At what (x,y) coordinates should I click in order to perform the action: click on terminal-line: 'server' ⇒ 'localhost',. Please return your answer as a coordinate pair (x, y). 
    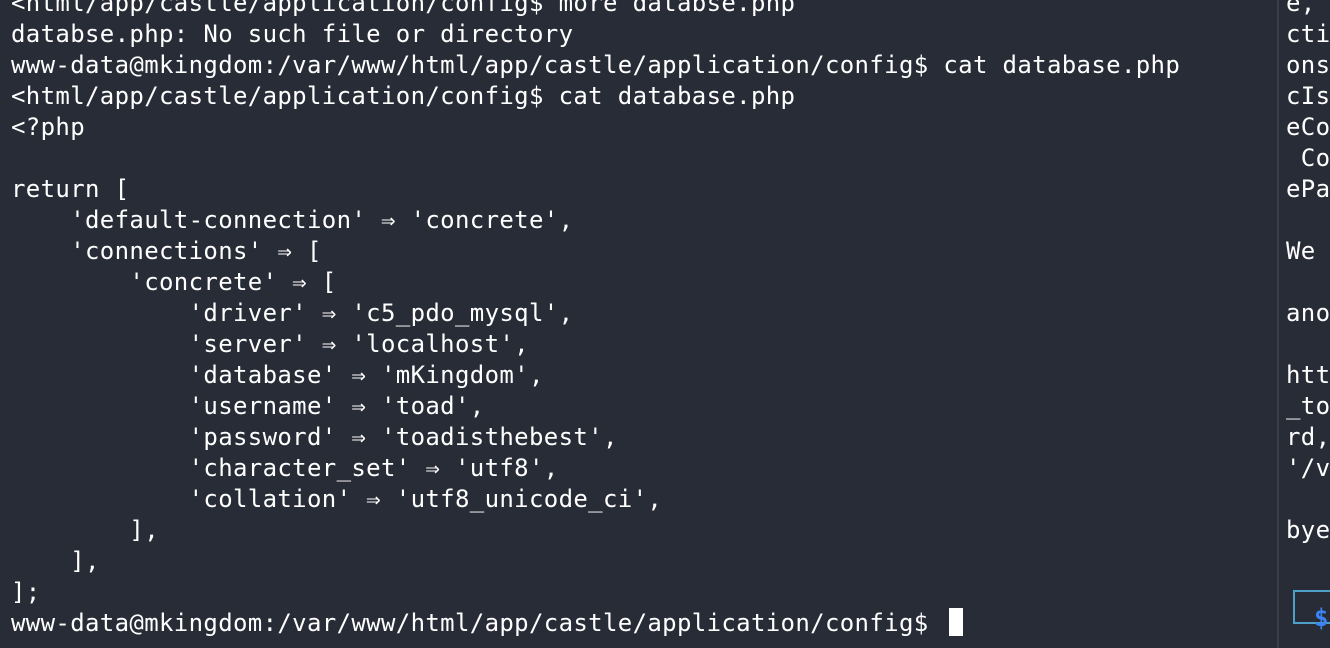
    Looking at the image, I should click on (270, 344).